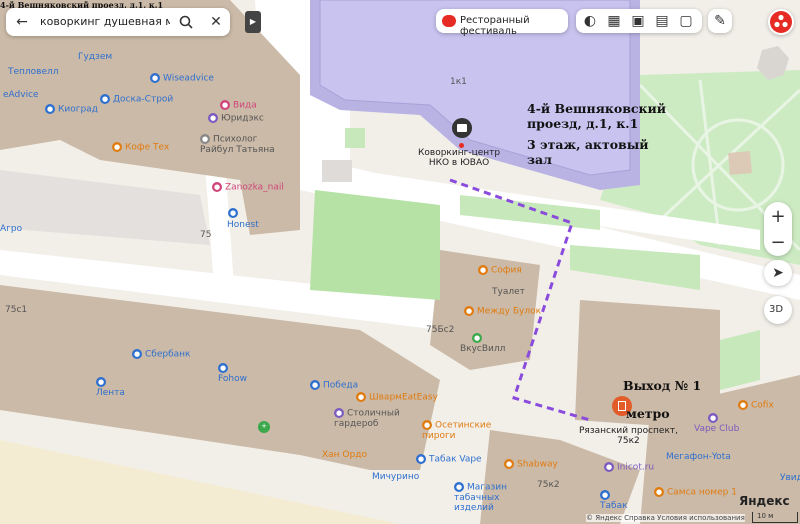 Image resolution: width=800 pixels, height=524 pixels. I want to click on close-icon: ✕, so click(216, 22).